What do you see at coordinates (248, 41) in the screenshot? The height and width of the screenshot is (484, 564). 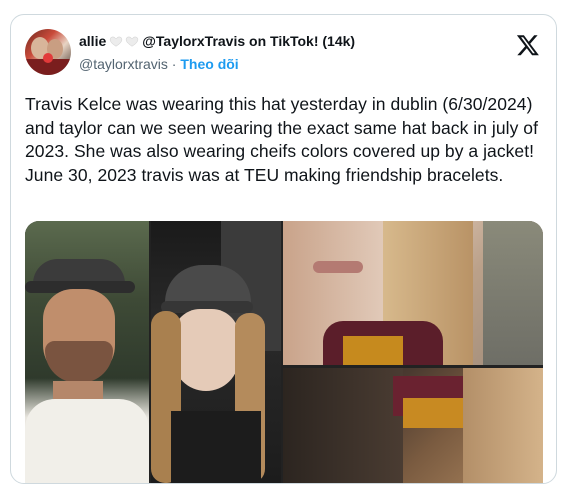 I see `author-name-suffix: @TaylorxTravis on TikTok! (14k)` at bounding box center [248, 41].